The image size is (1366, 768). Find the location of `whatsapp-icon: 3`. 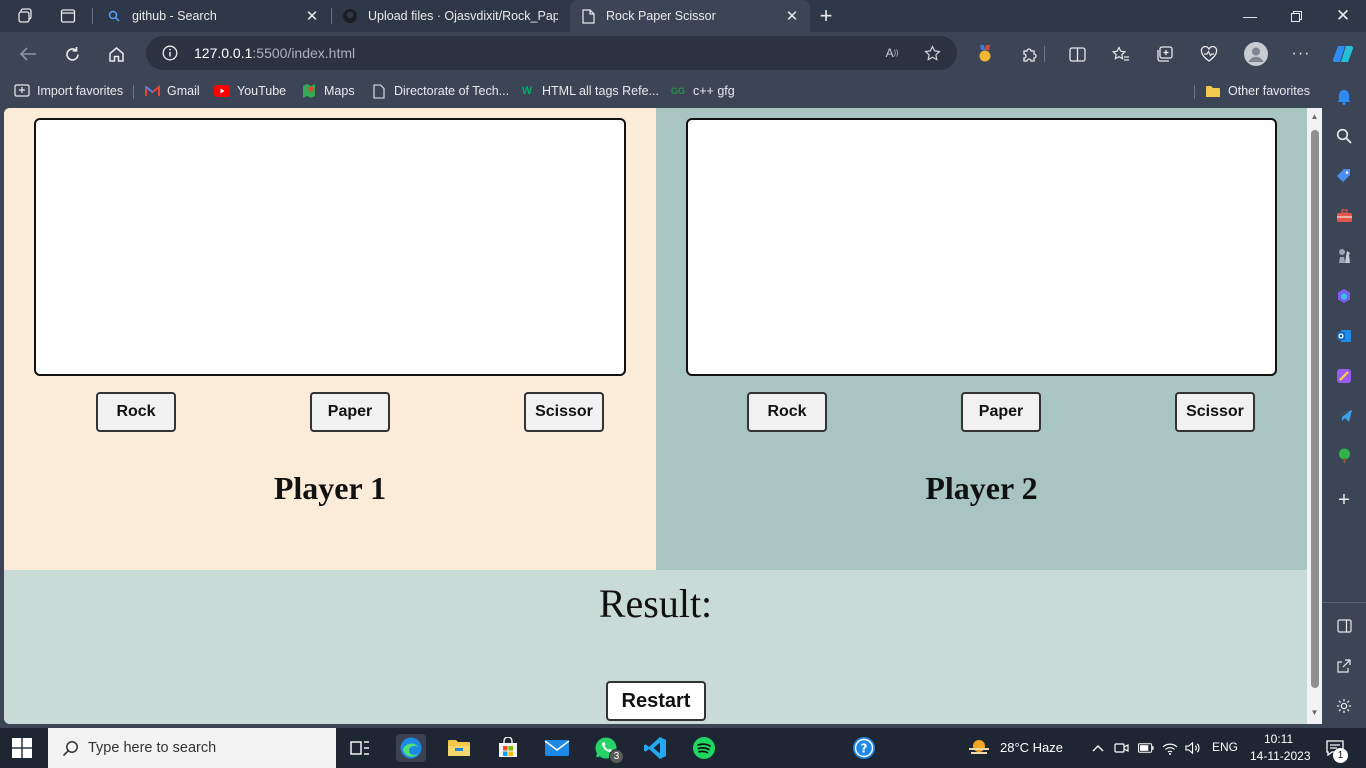

whatsapp-icon: 3 is located at coordinates (608, 749).